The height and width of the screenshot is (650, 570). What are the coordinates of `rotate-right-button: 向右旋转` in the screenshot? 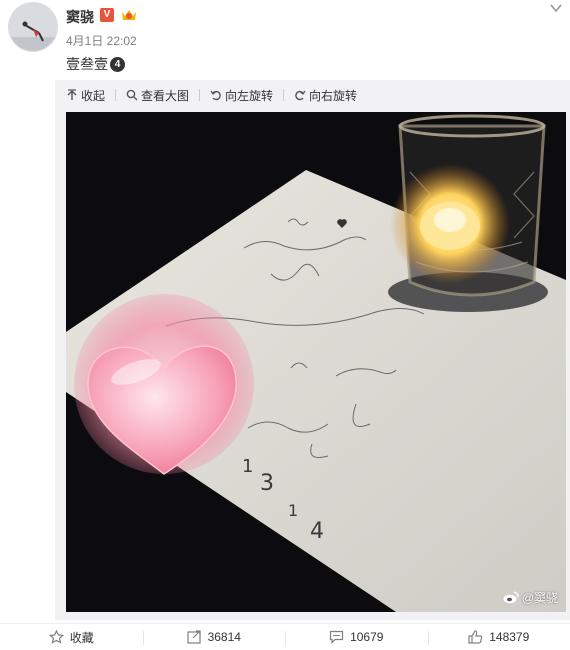 It's located at (325, 95).